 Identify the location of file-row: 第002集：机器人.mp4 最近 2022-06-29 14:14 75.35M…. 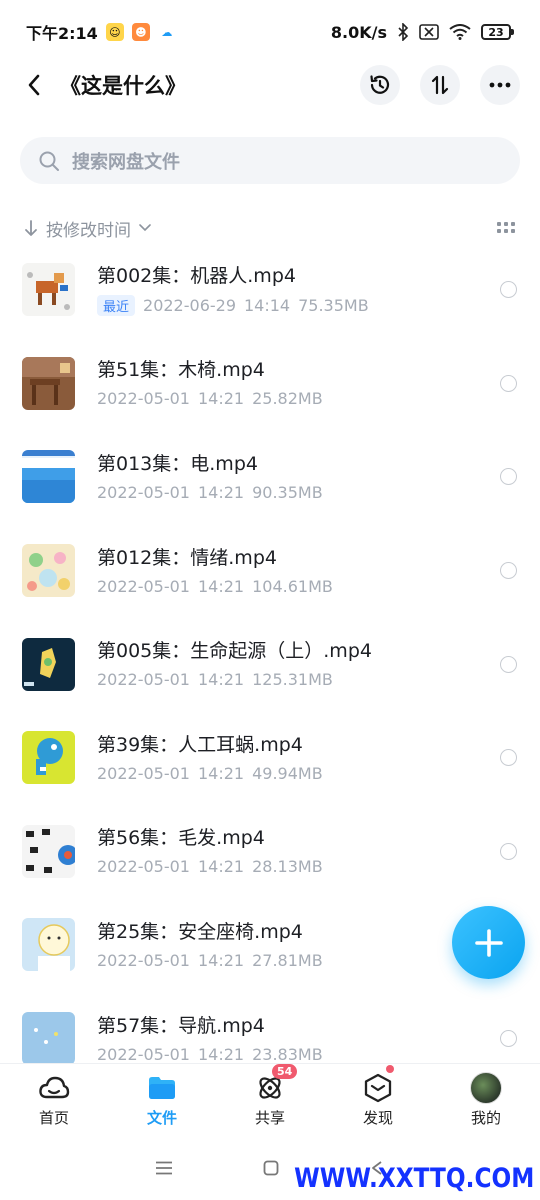
(270, 290).